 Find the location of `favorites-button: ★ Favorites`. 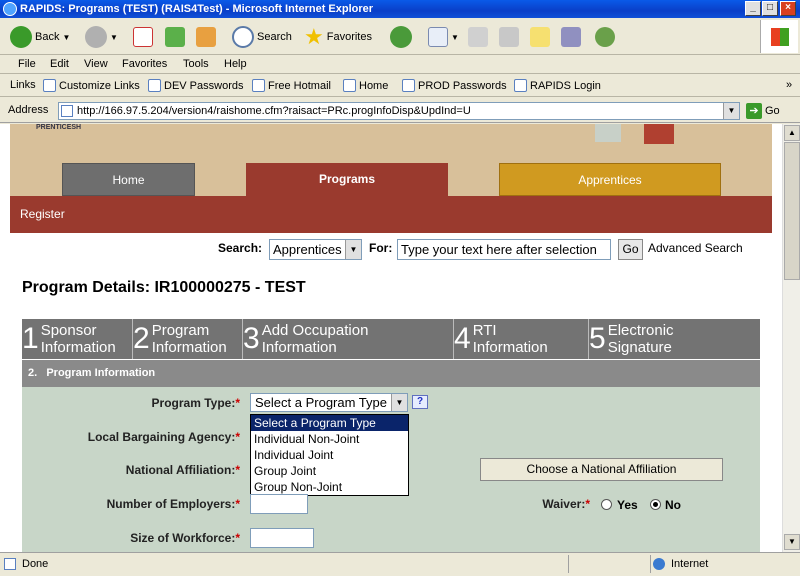

favorites-button: ★ Favorites is located at coordinates (338, 37).